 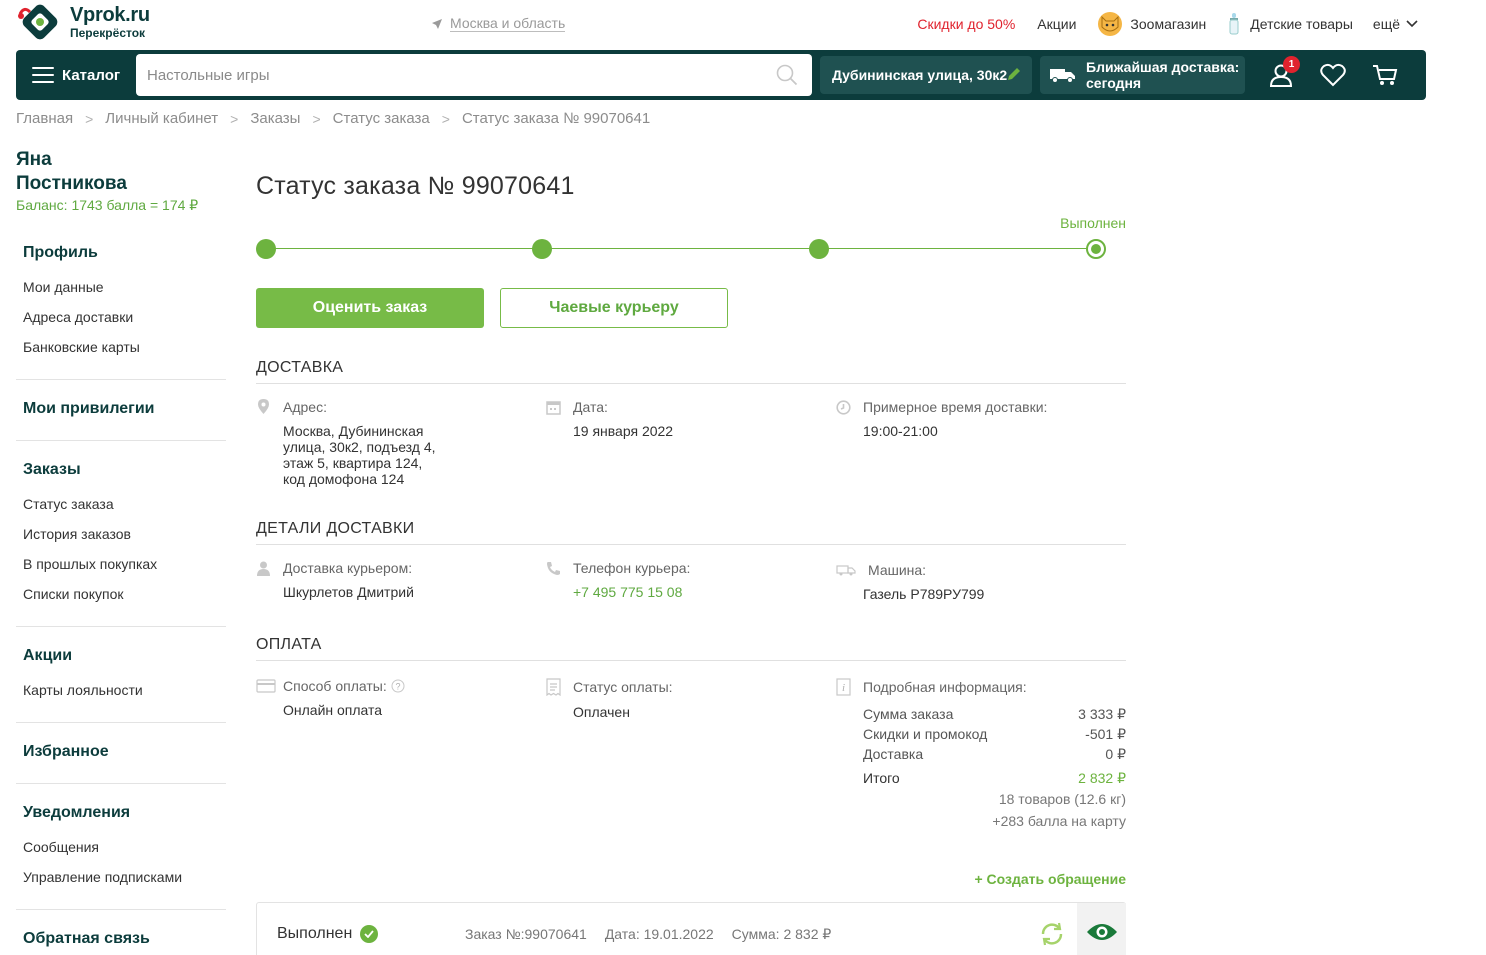 I want to click on cart-button, so click(x=1385, y=75).